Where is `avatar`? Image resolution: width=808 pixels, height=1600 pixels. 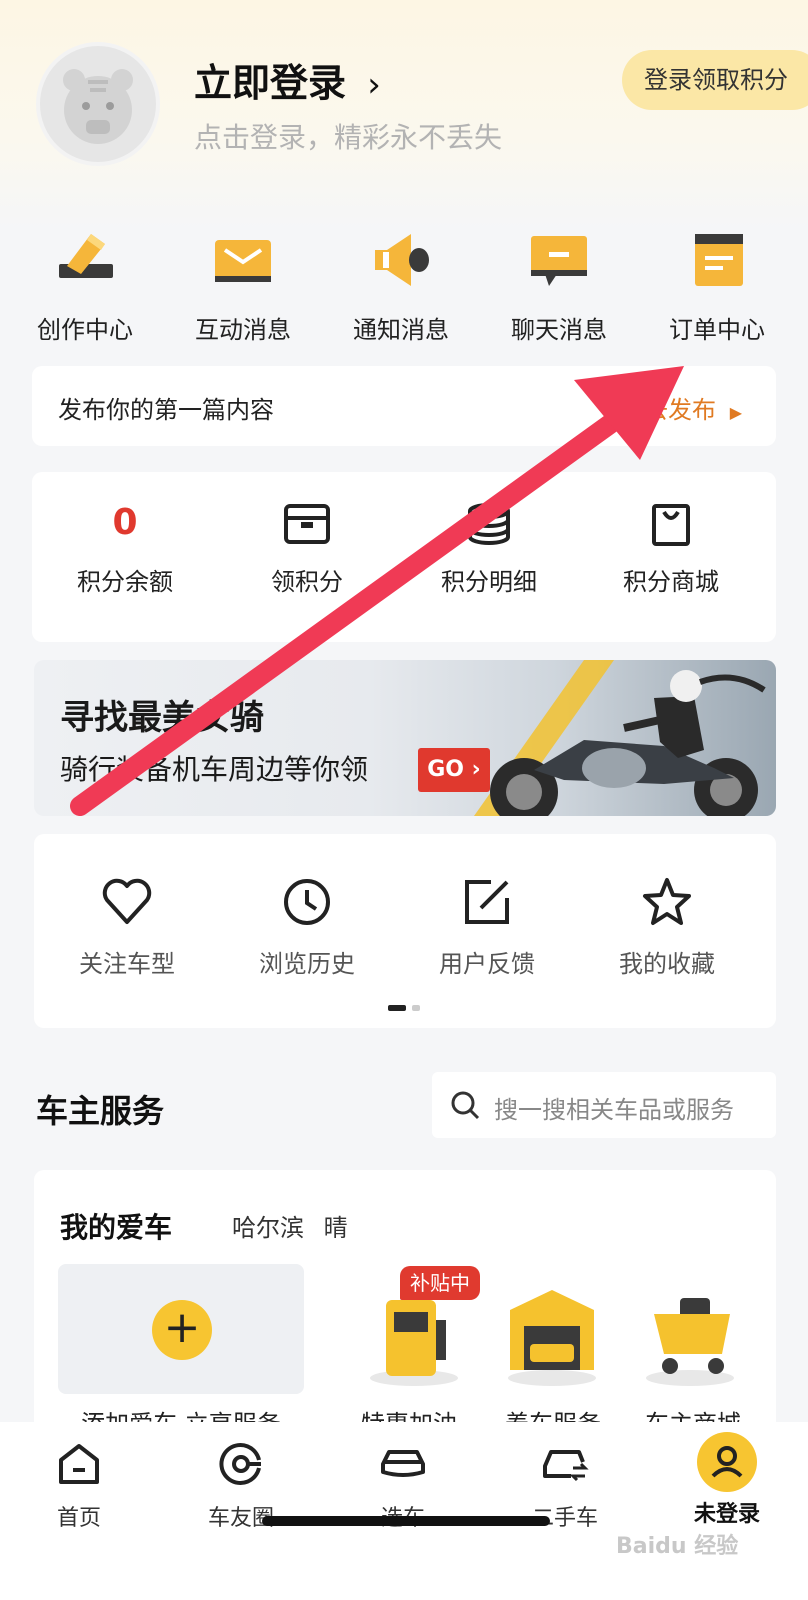
avatar is located at coordinates (98, 104).